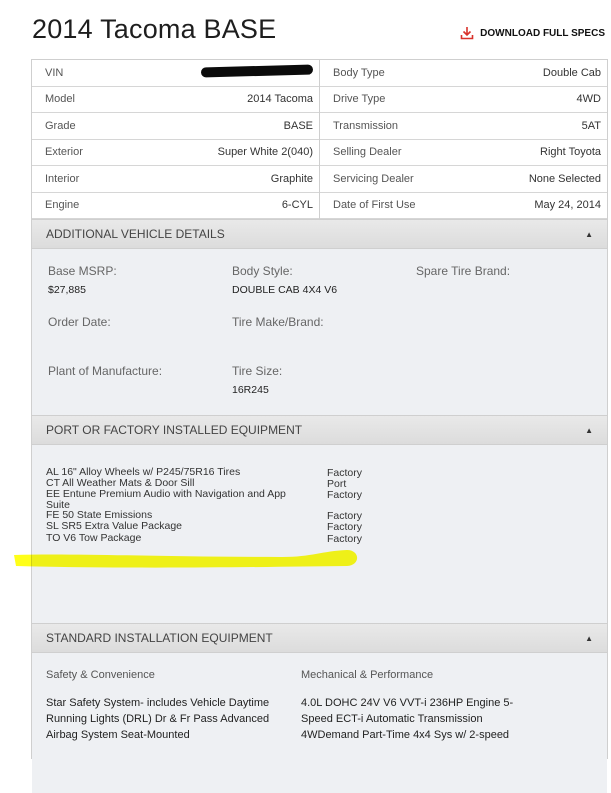  I want to click on spec-row-selling-dealer: Selling Dealer Right Toyota, so click(463, 153).